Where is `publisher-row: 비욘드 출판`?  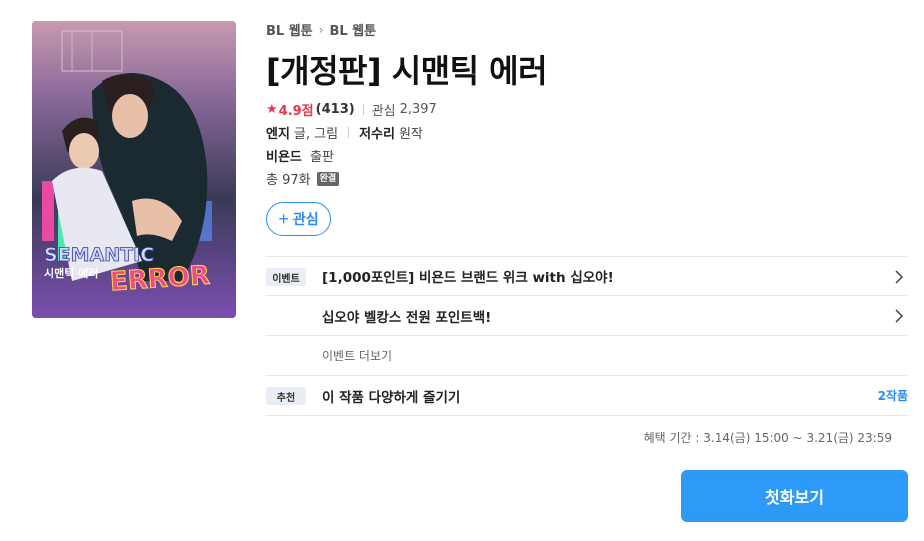
publisher-row: 비욘드 출판 is located at coordinates (300, 155).